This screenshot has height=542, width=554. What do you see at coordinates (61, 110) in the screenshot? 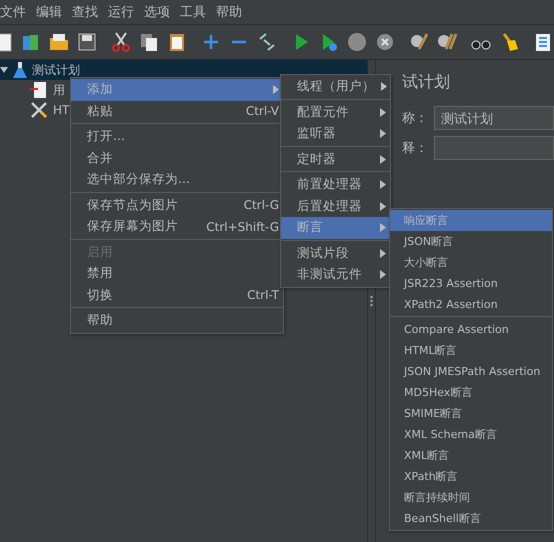
I see `tree-label: HT` at bounding box center [61, 110].